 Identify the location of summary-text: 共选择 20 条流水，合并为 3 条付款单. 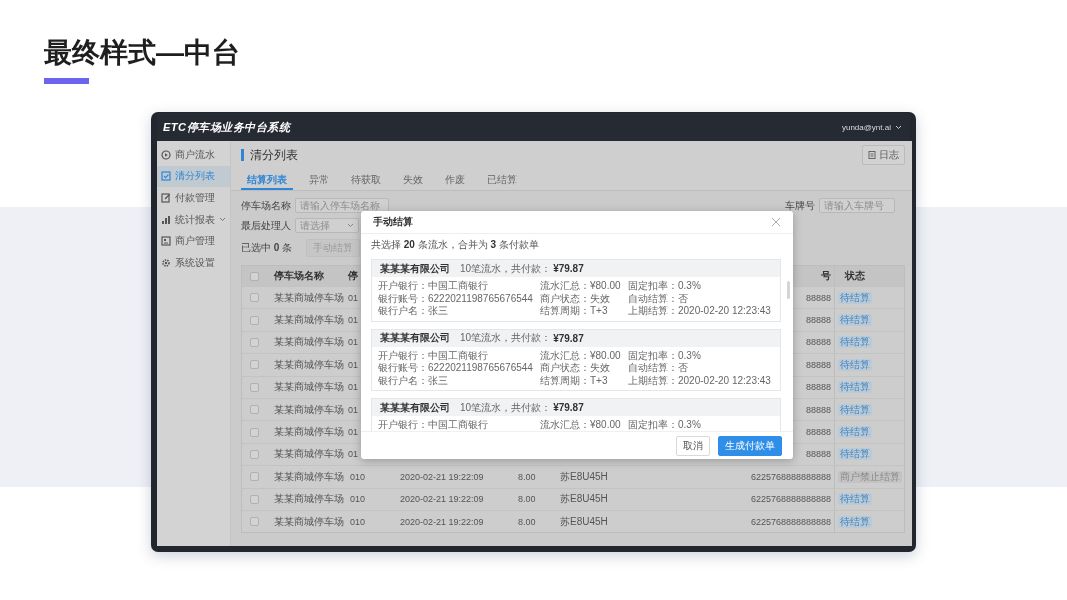
(455, 245).